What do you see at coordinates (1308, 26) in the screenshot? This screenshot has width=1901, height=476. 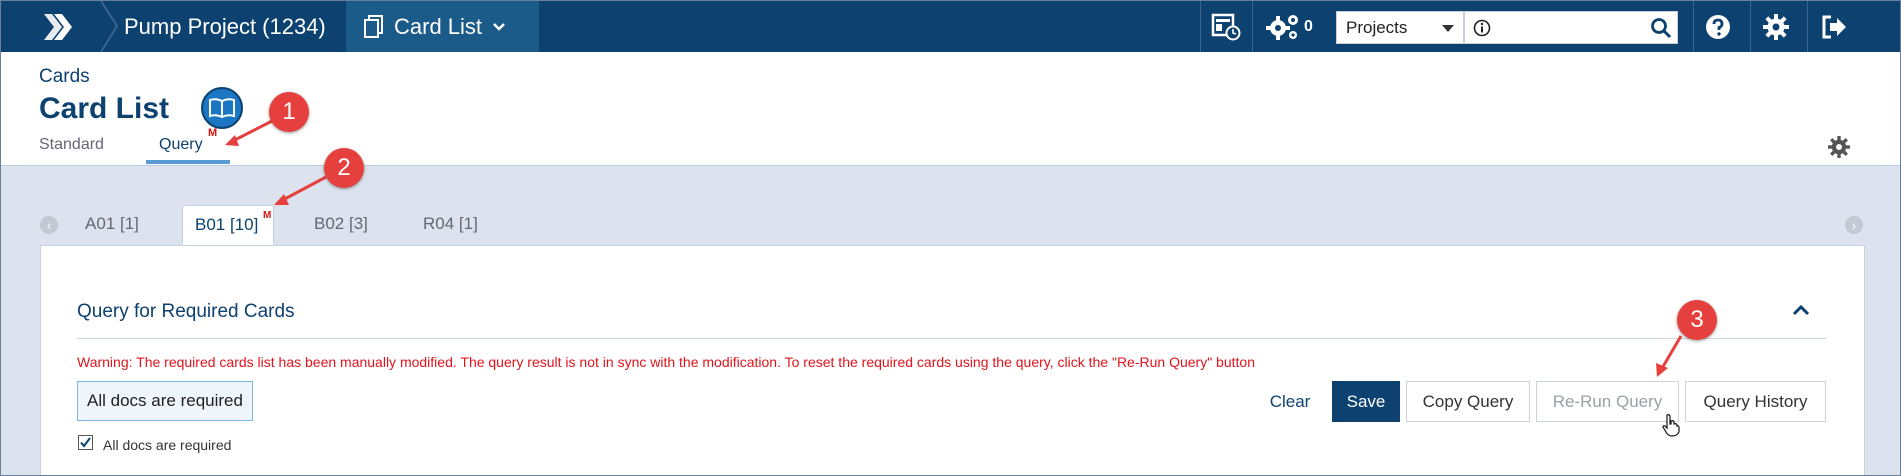 I see `gears-count: 0` at bounding box center [1308, 26].